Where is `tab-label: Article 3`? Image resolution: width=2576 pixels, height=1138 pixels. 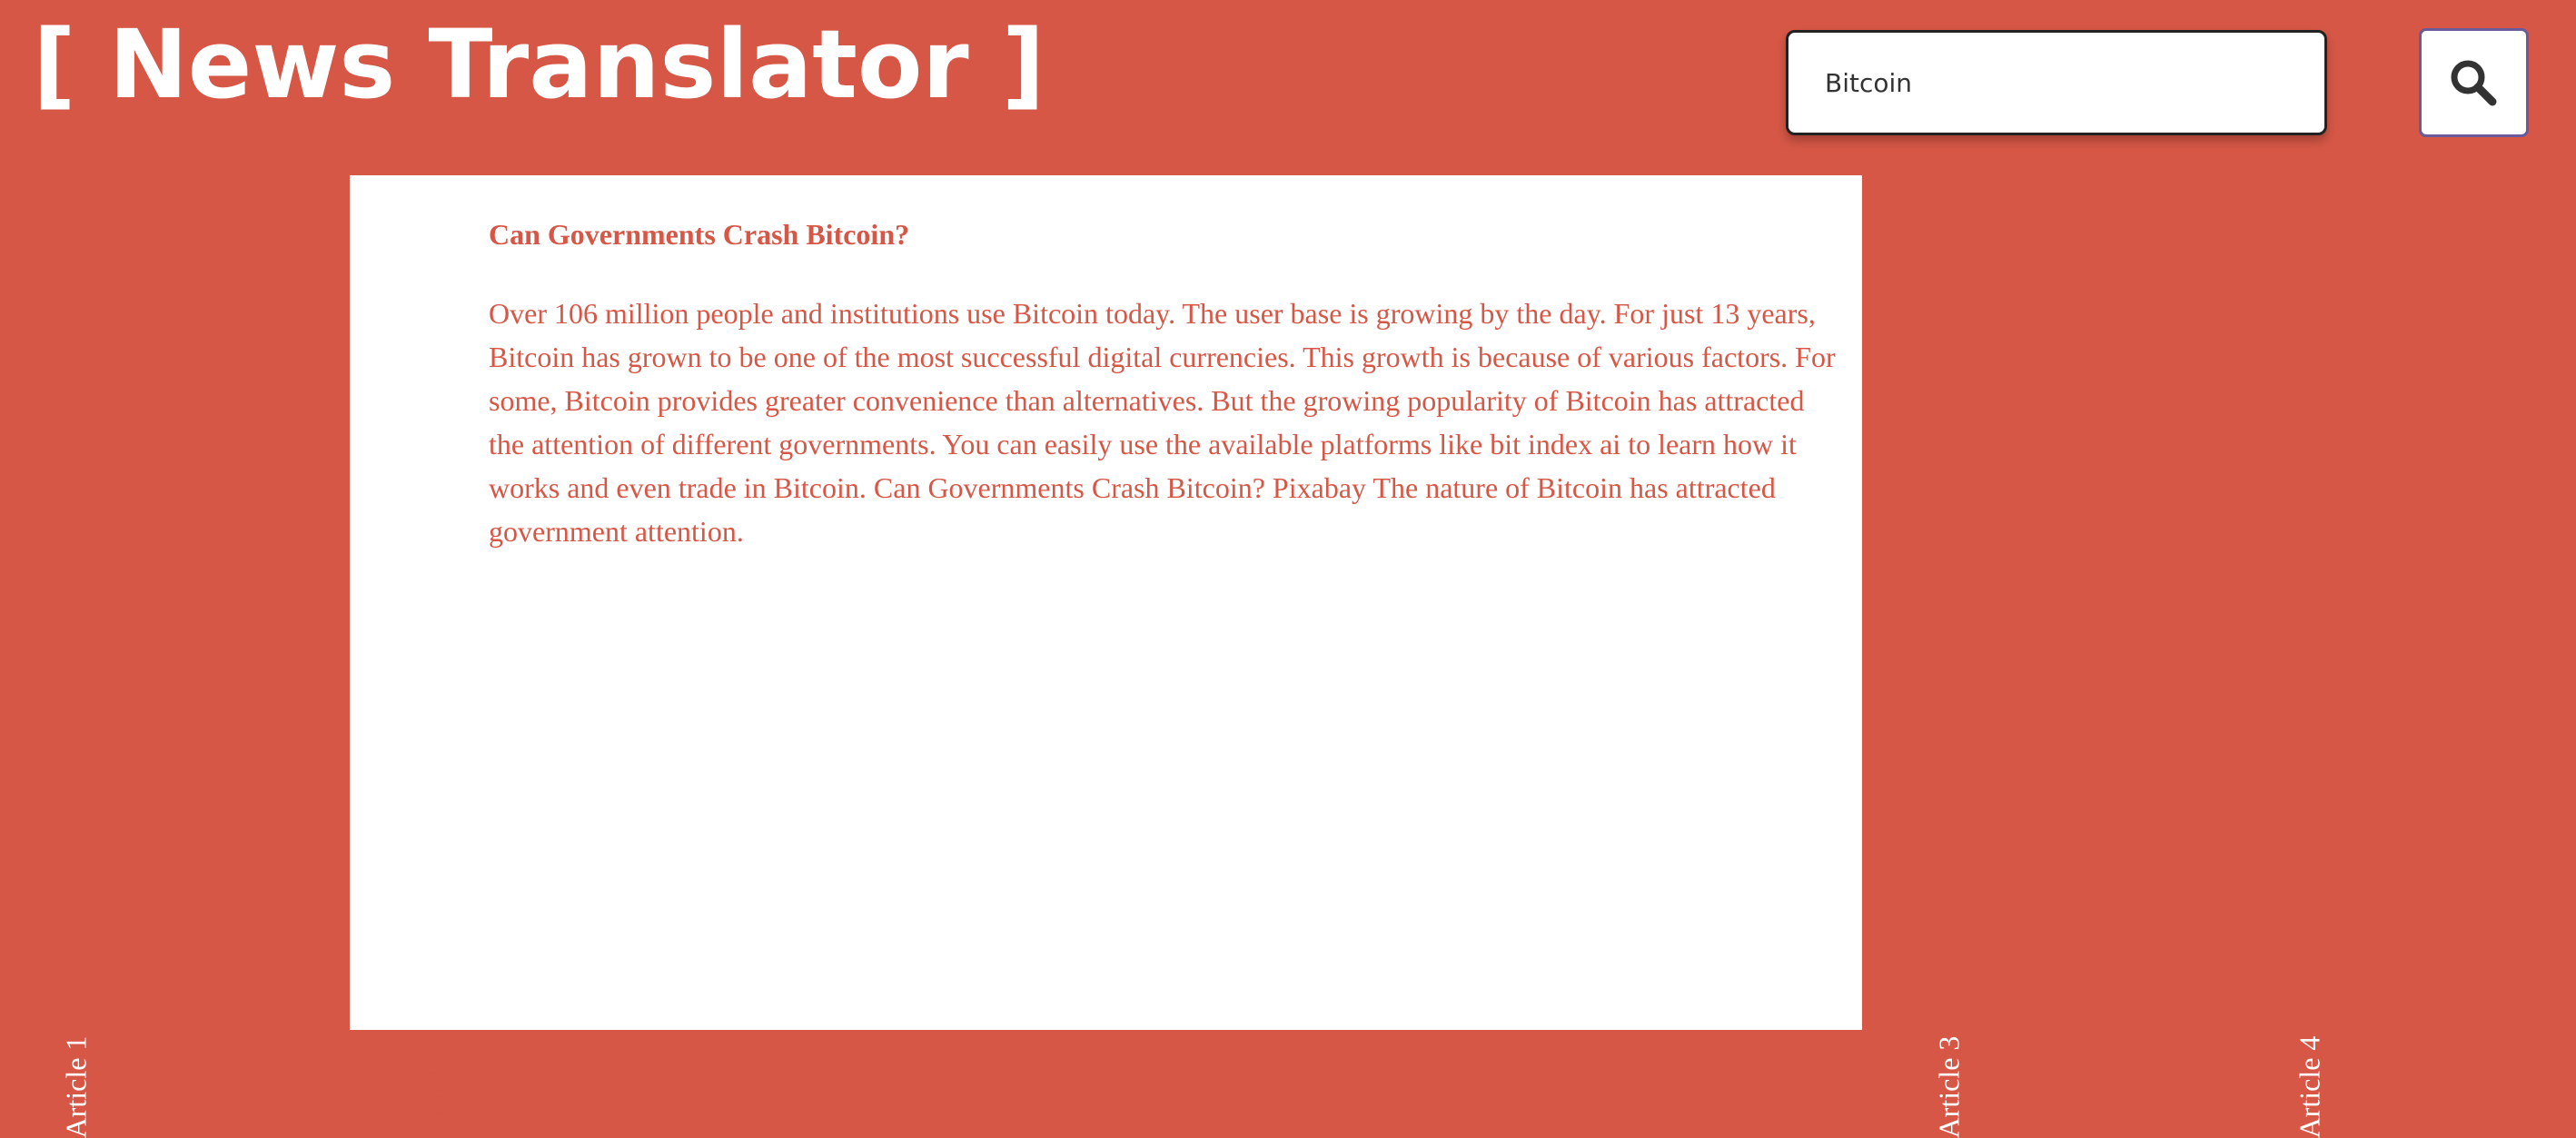 tab-label: Article 3 is located at coordinates (1949, 1086).